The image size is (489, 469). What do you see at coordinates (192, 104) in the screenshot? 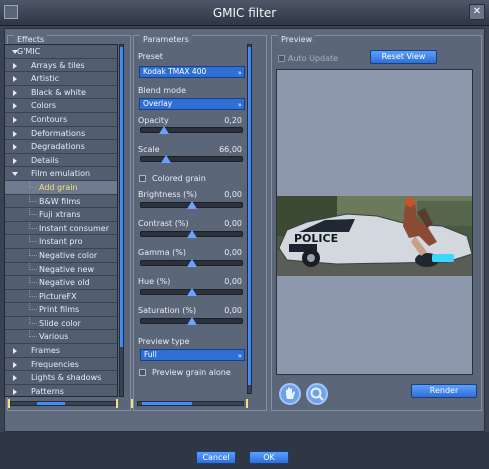
I see `blend-mode-select: Overlay »` at bounding box center [192, 104].